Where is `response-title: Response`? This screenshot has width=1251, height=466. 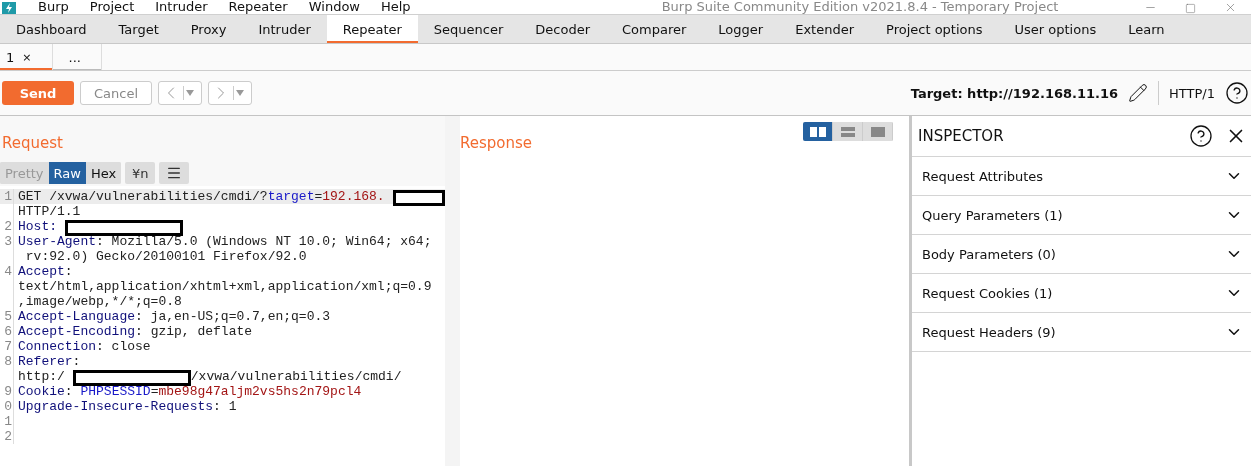 response-title: Response is located at coordinates (496, 143).